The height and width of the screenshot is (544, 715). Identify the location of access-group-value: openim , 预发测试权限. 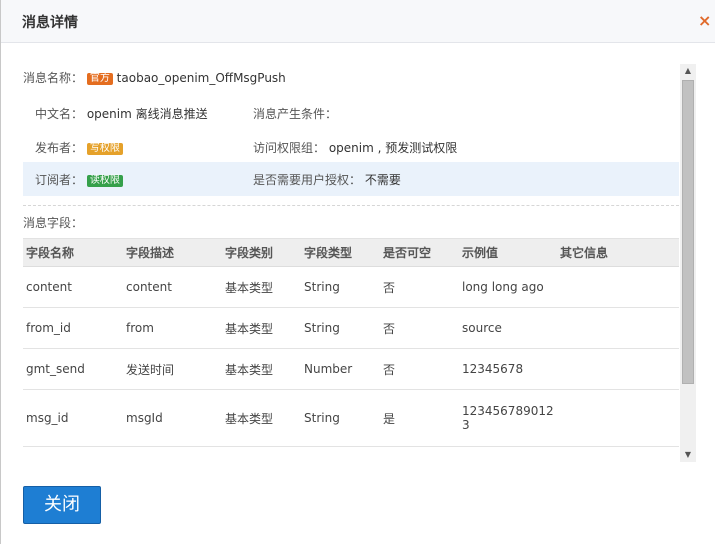
(393, 148).